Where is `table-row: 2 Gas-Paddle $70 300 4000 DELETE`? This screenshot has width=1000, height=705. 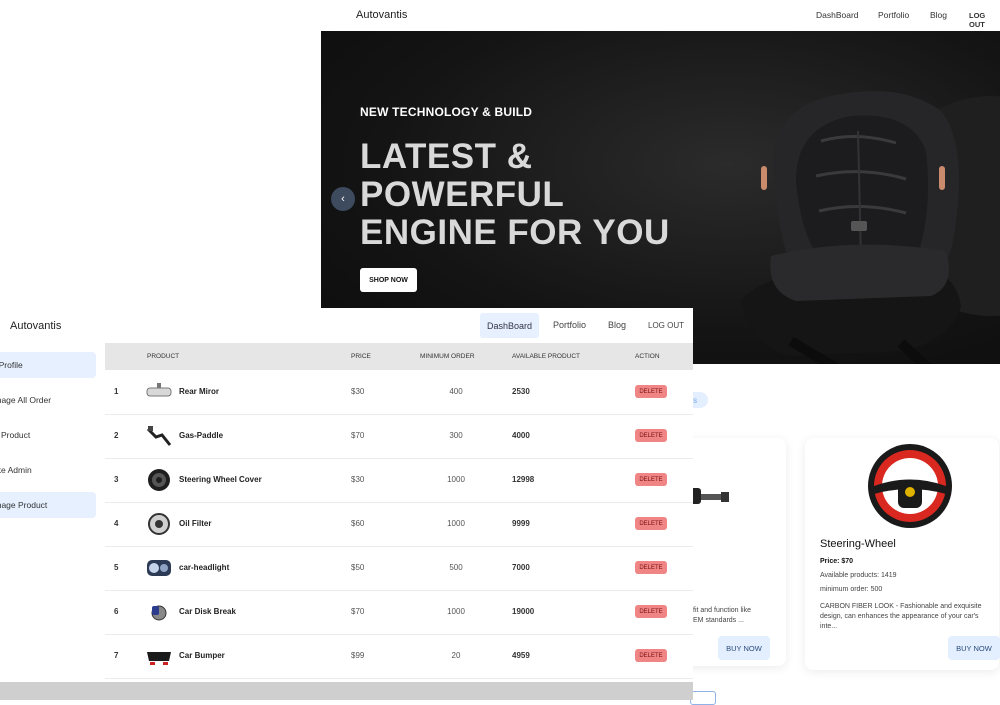
table-row: 2 Gas-Paddle $70 300 4000 DELETE is located at coordinates (399, 436).